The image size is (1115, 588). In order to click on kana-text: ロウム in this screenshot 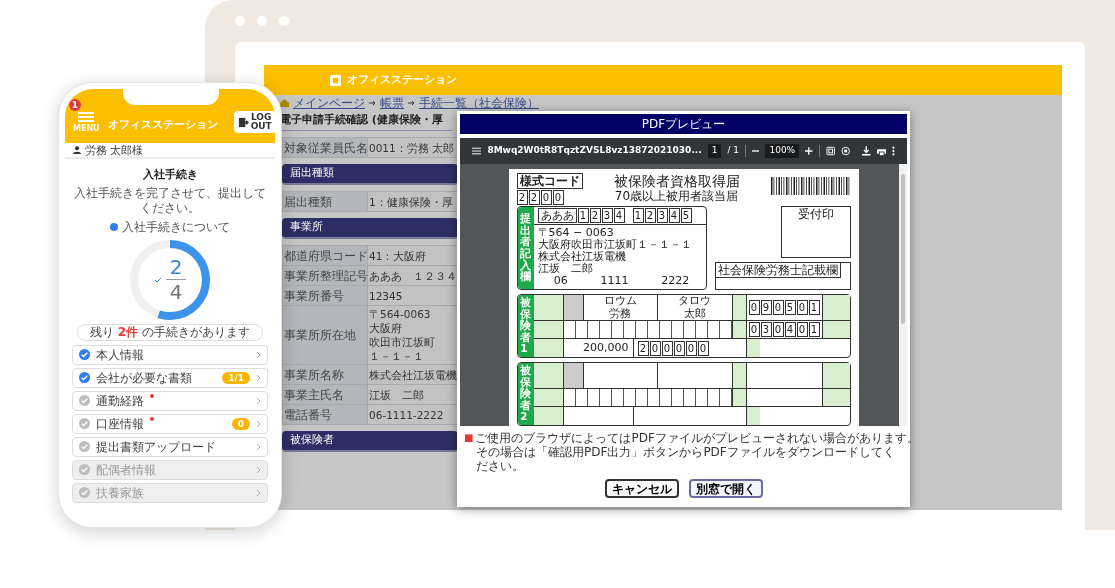, I will do `click(620, 301)`.